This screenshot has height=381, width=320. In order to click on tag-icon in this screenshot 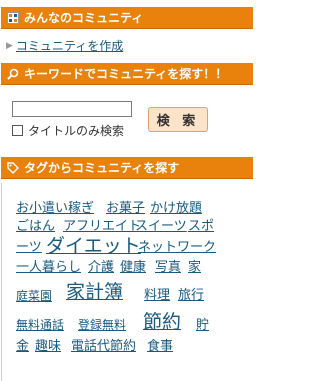, I will do `click(13, 167)`.